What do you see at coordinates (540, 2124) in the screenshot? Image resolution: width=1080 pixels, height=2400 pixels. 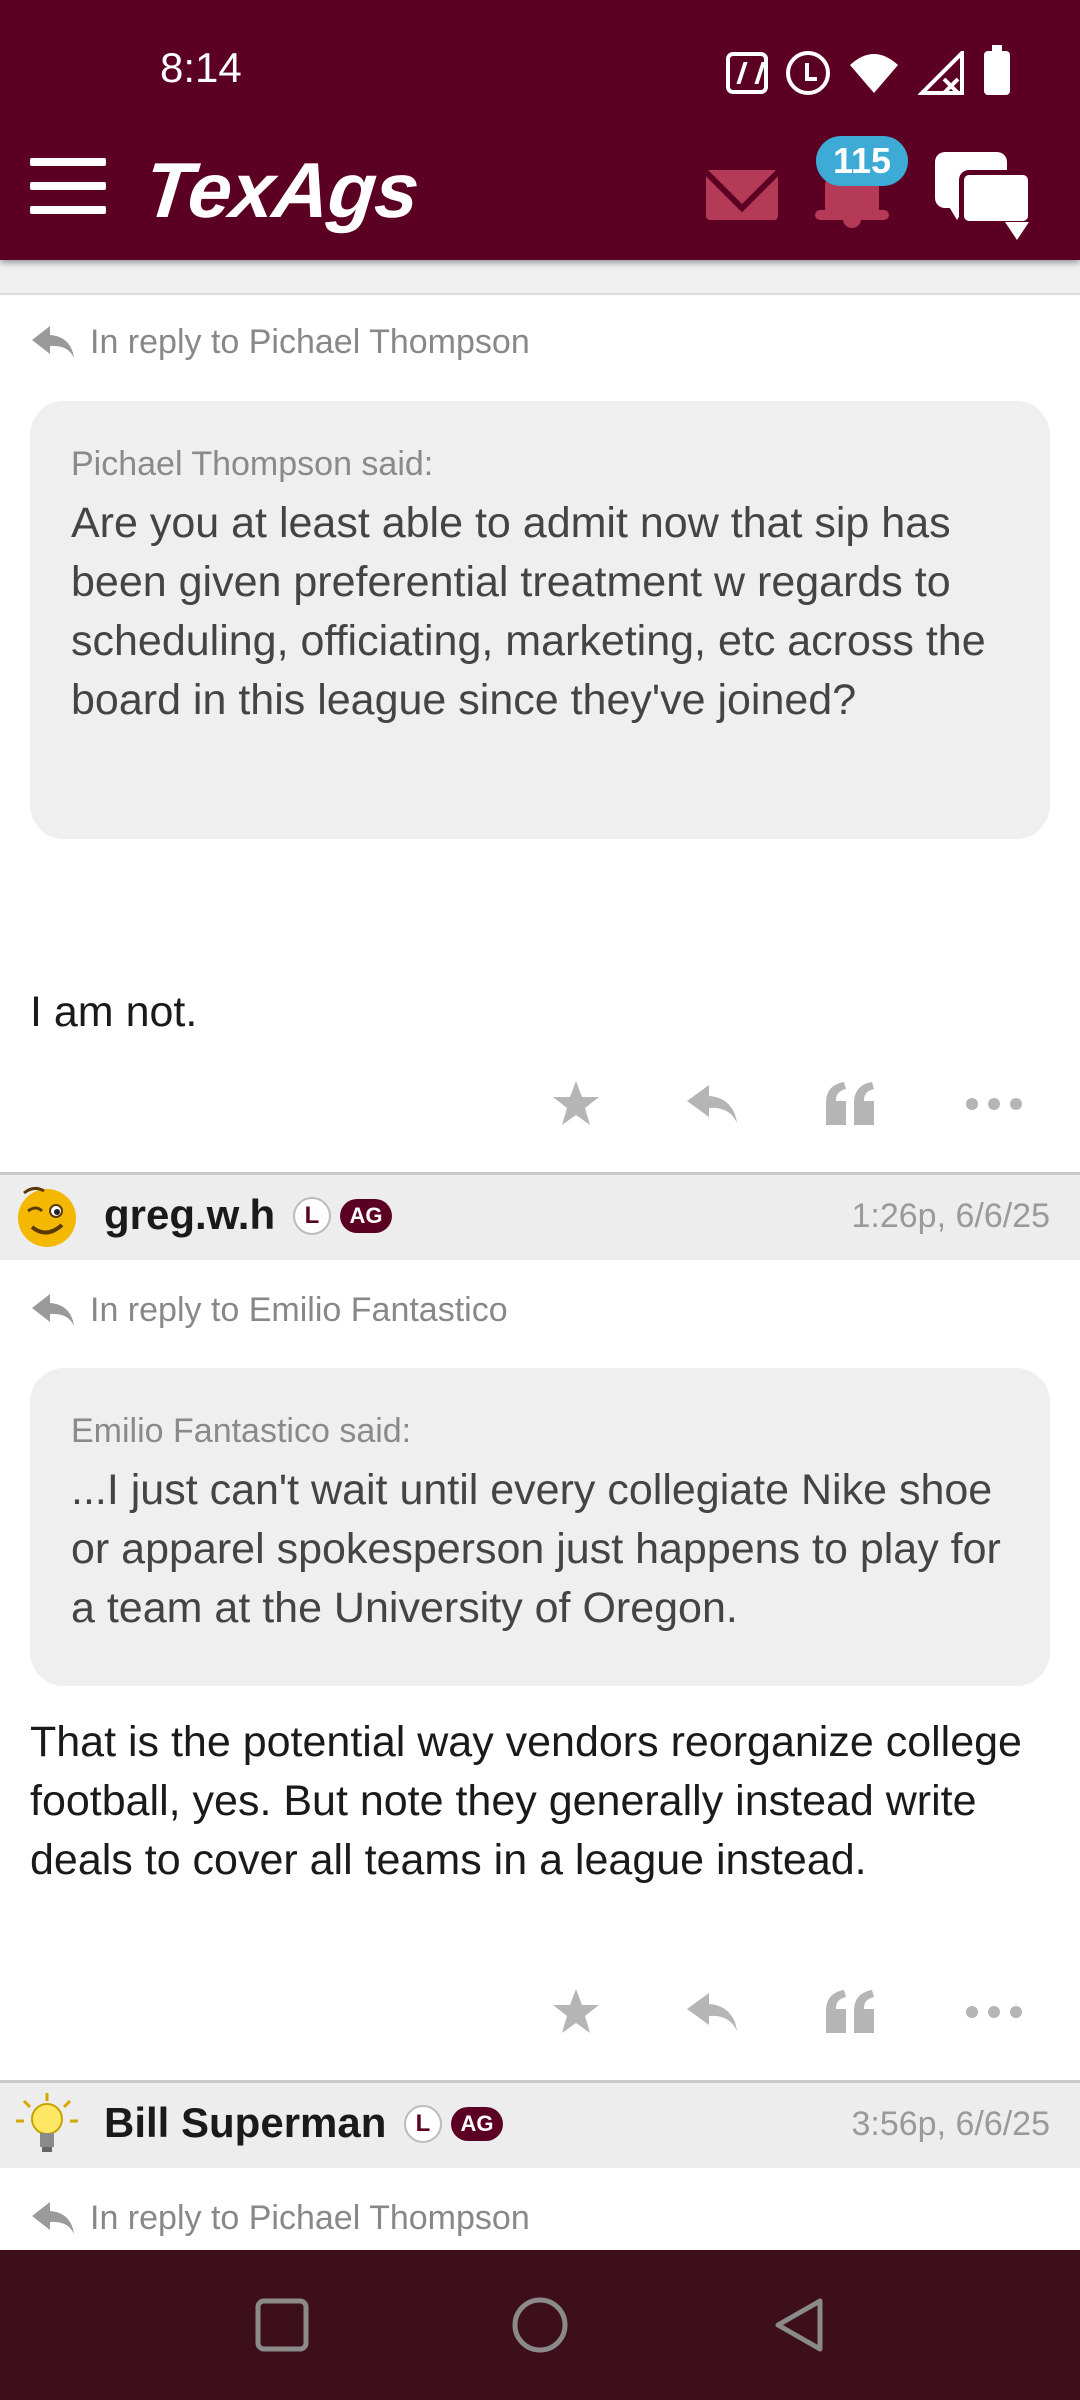 I see `post-header: Bill Superman L AG 3:56p, 6/6/25` at bounding box center [540, 2124].